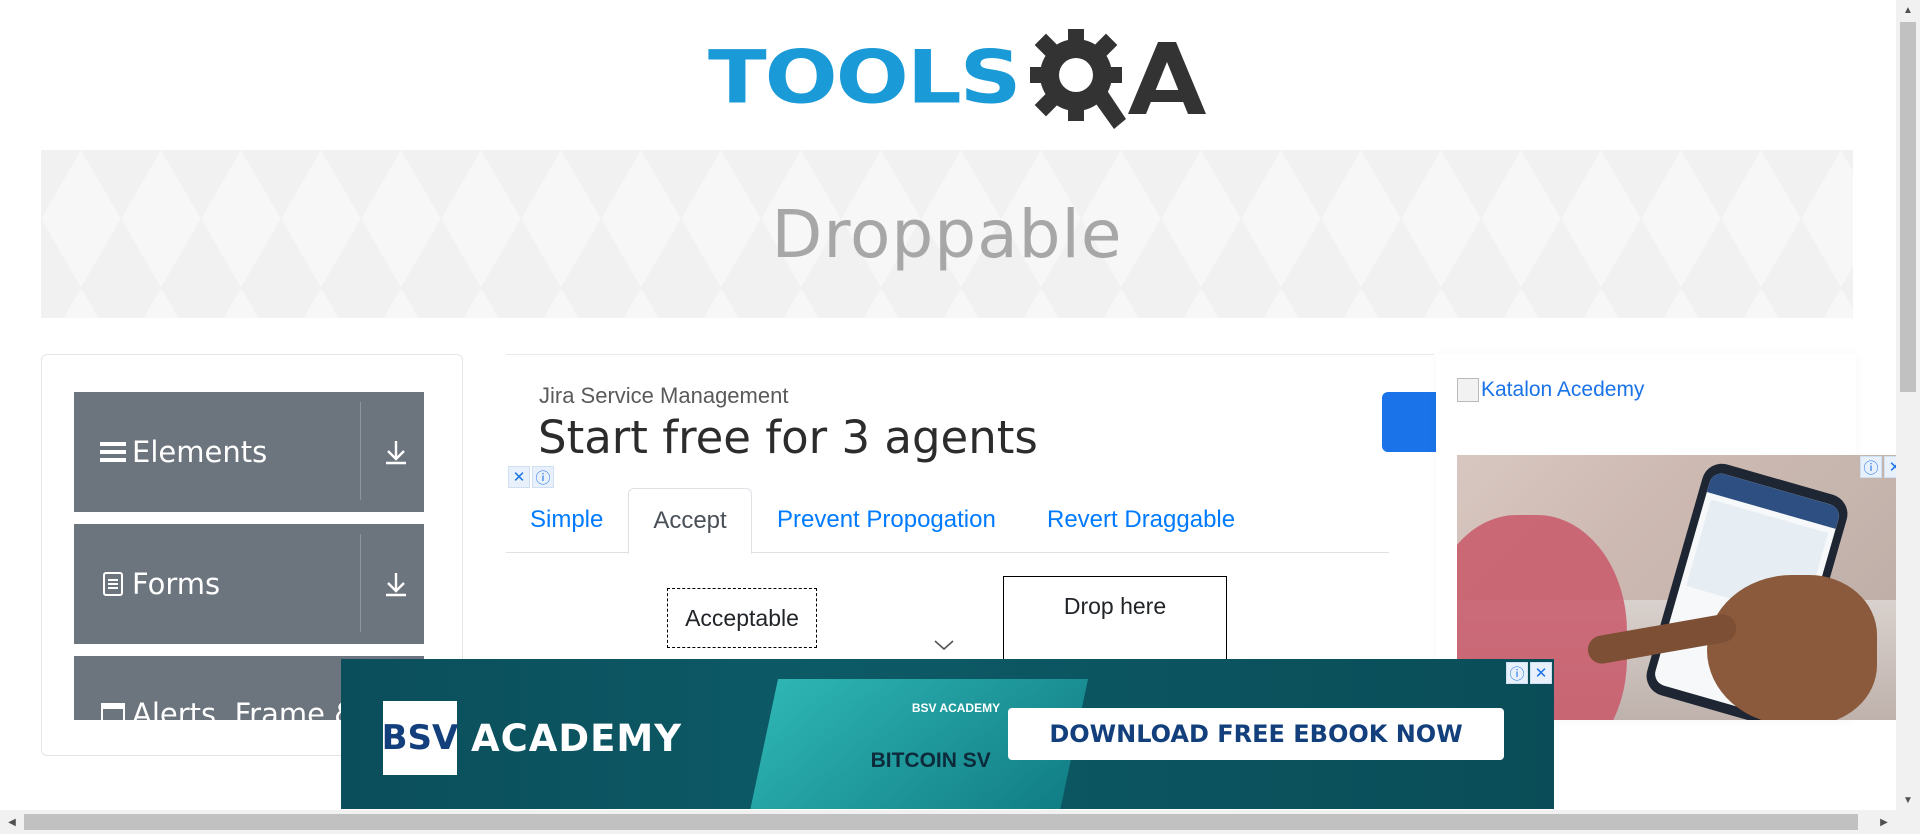 The width and height of the screenshot is (1920, 834). What do you see at coordinates (1884, 822) in the screenshot?
I see `scroll-right-icon: ▶` at bounding box center [1884, 822].